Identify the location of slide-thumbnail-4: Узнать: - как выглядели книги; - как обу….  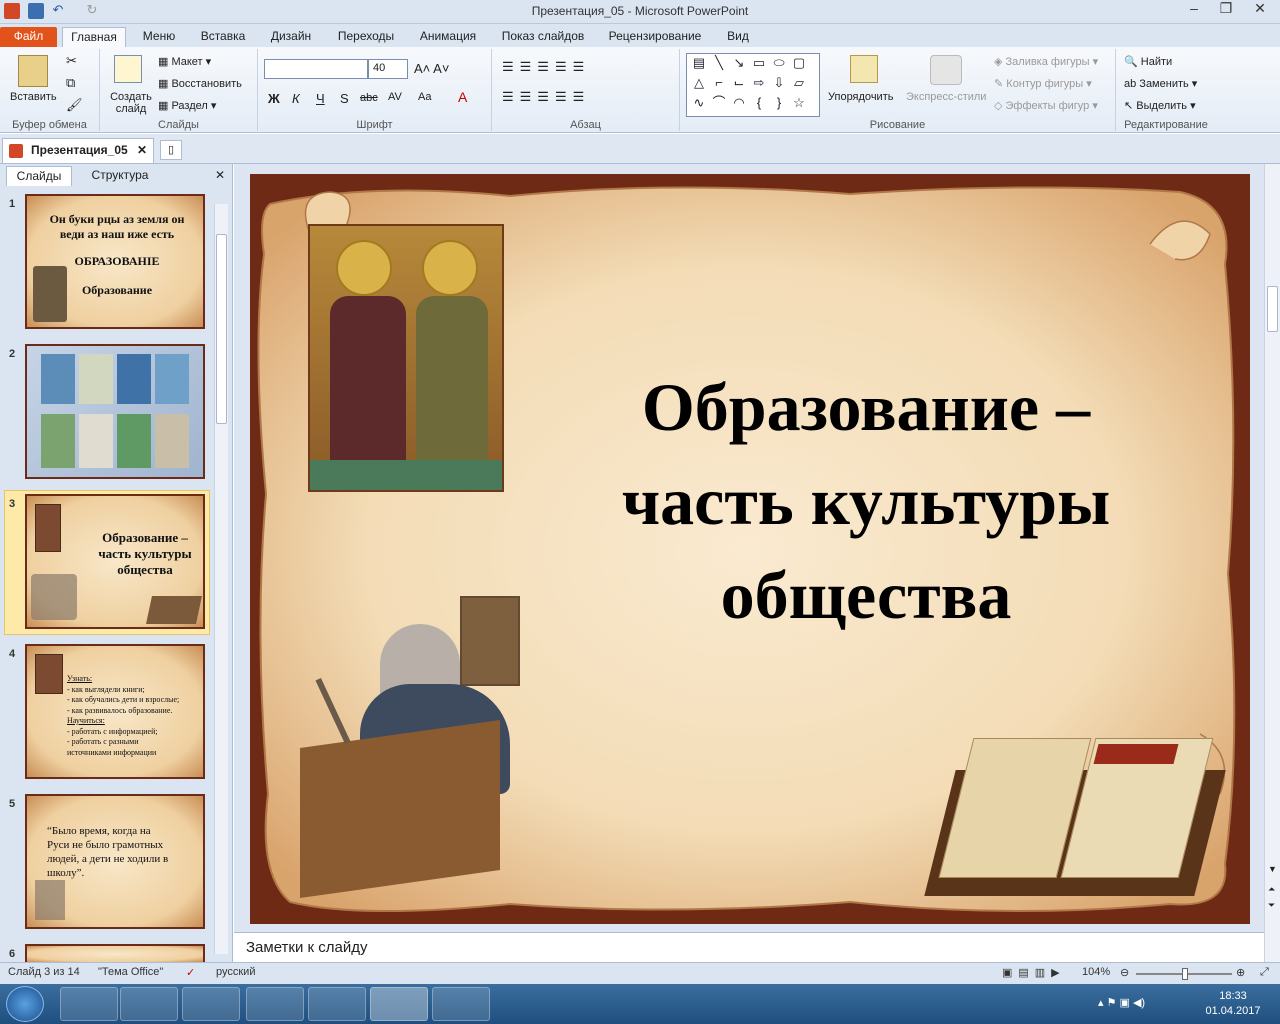
(115, 711).